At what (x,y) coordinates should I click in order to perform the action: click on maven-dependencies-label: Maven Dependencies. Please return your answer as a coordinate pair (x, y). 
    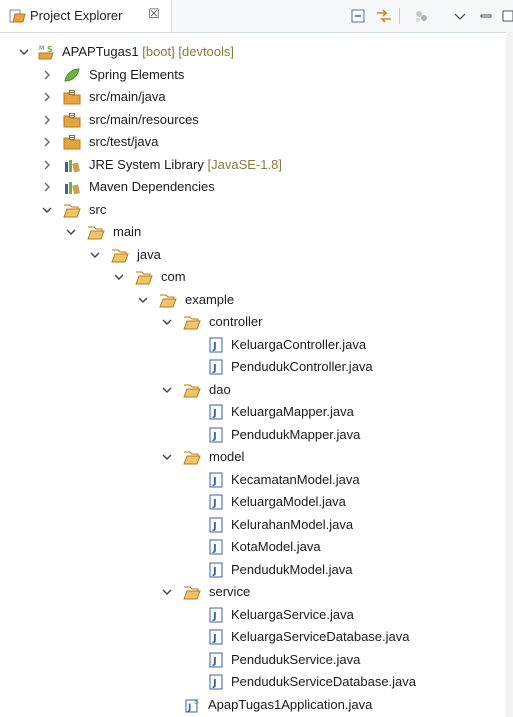
    Looking at the image, I should click on (152, 186).